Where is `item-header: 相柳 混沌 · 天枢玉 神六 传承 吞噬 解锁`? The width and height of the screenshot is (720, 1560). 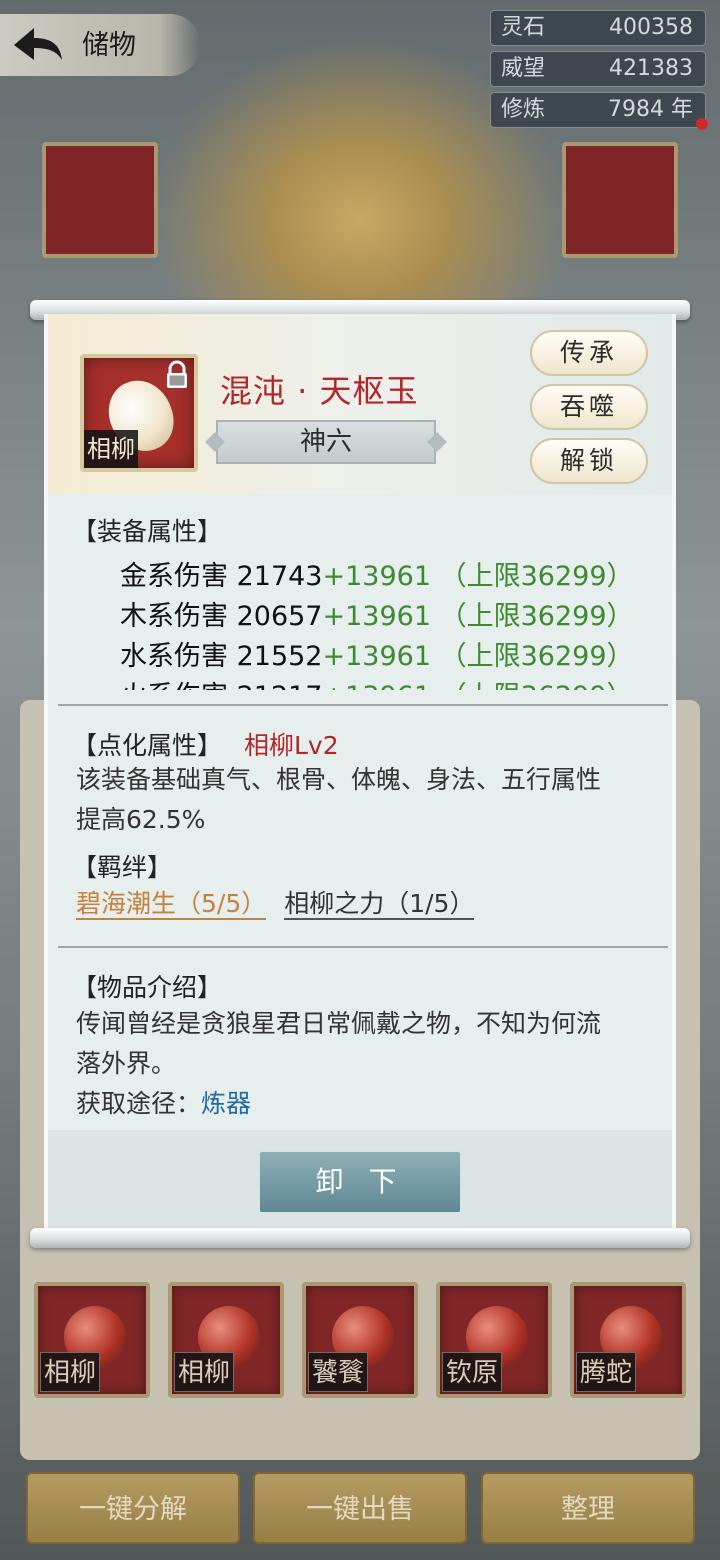
item-header: 相柳 混沌 · 天枢玉 神六 传承 吞噬 解锁 is located at coordinates (360, 404).